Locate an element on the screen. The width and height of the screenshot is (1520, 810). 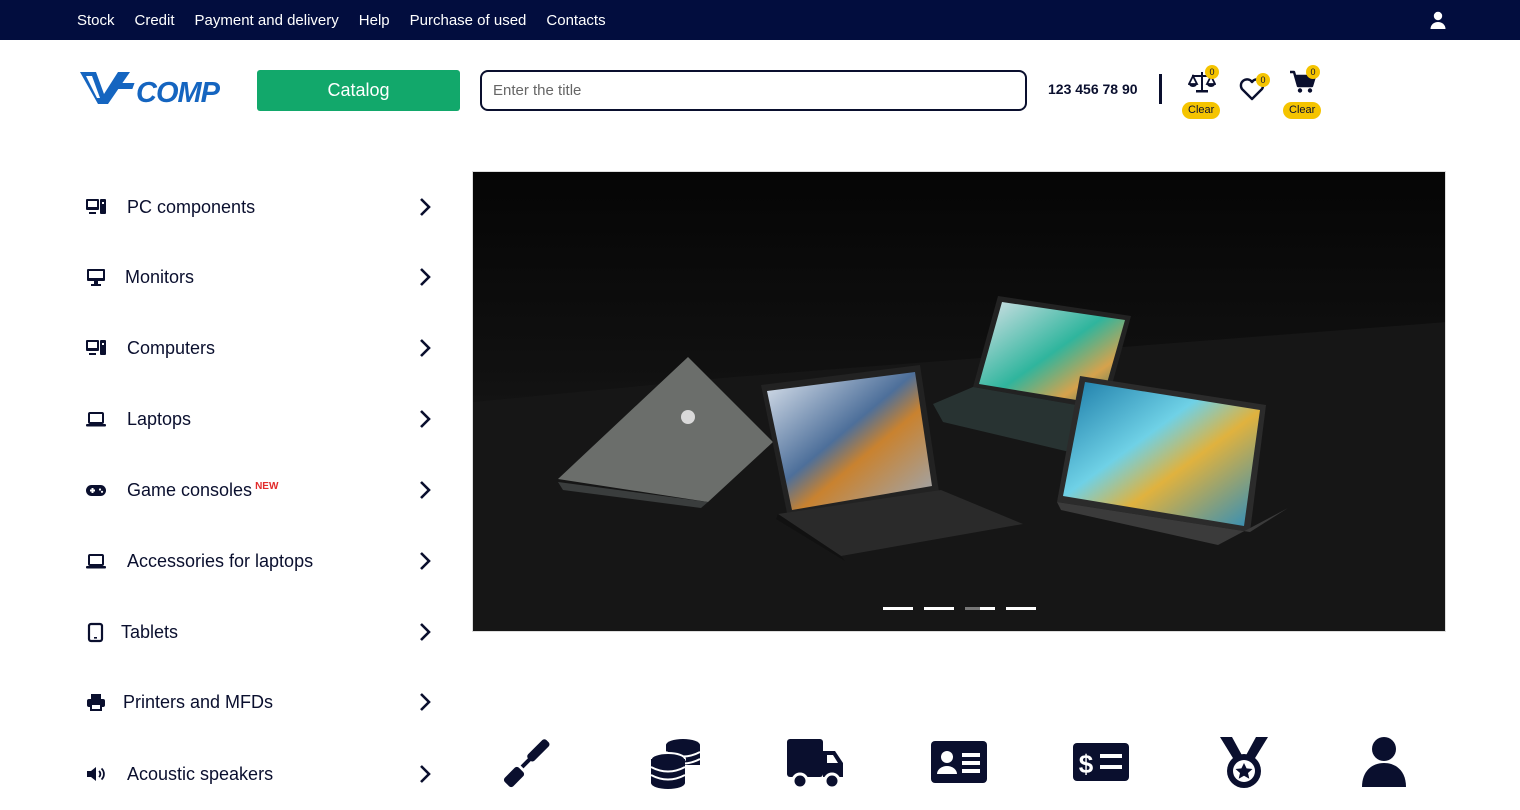
category-acoustic-speakers: Acoustic speakers is located at coordinates (260, 774).